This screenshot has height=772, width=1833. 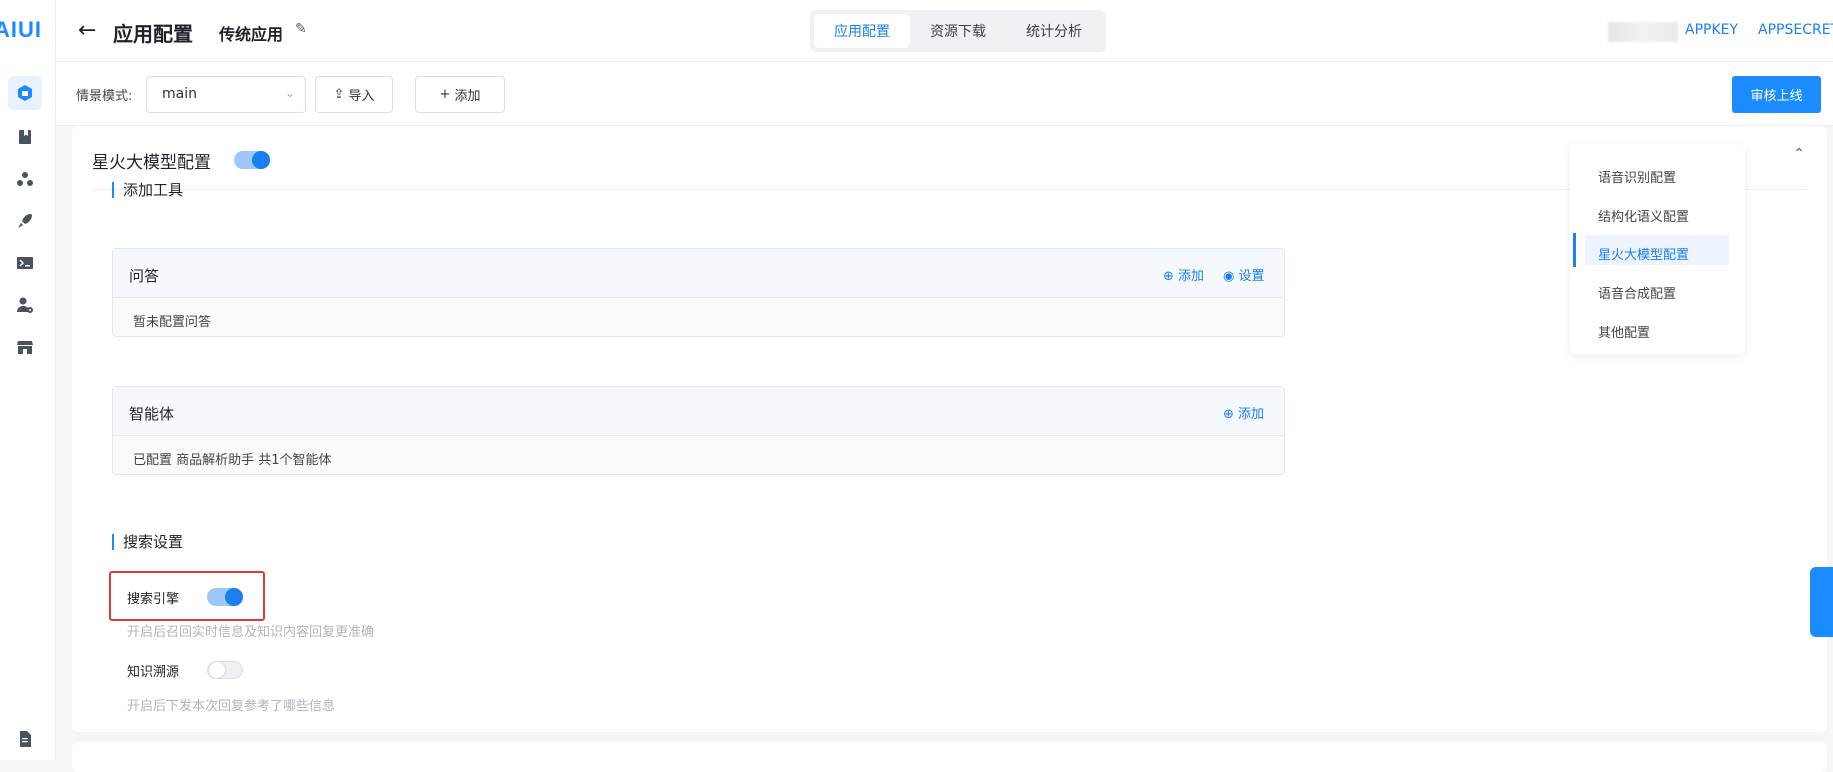 What do you see at coordinates (251, 632) in the screenshot?
I see `search-engine-desc: 开启后召回实时信息及知识内容回复更准确` at bounding box center [251, 632].